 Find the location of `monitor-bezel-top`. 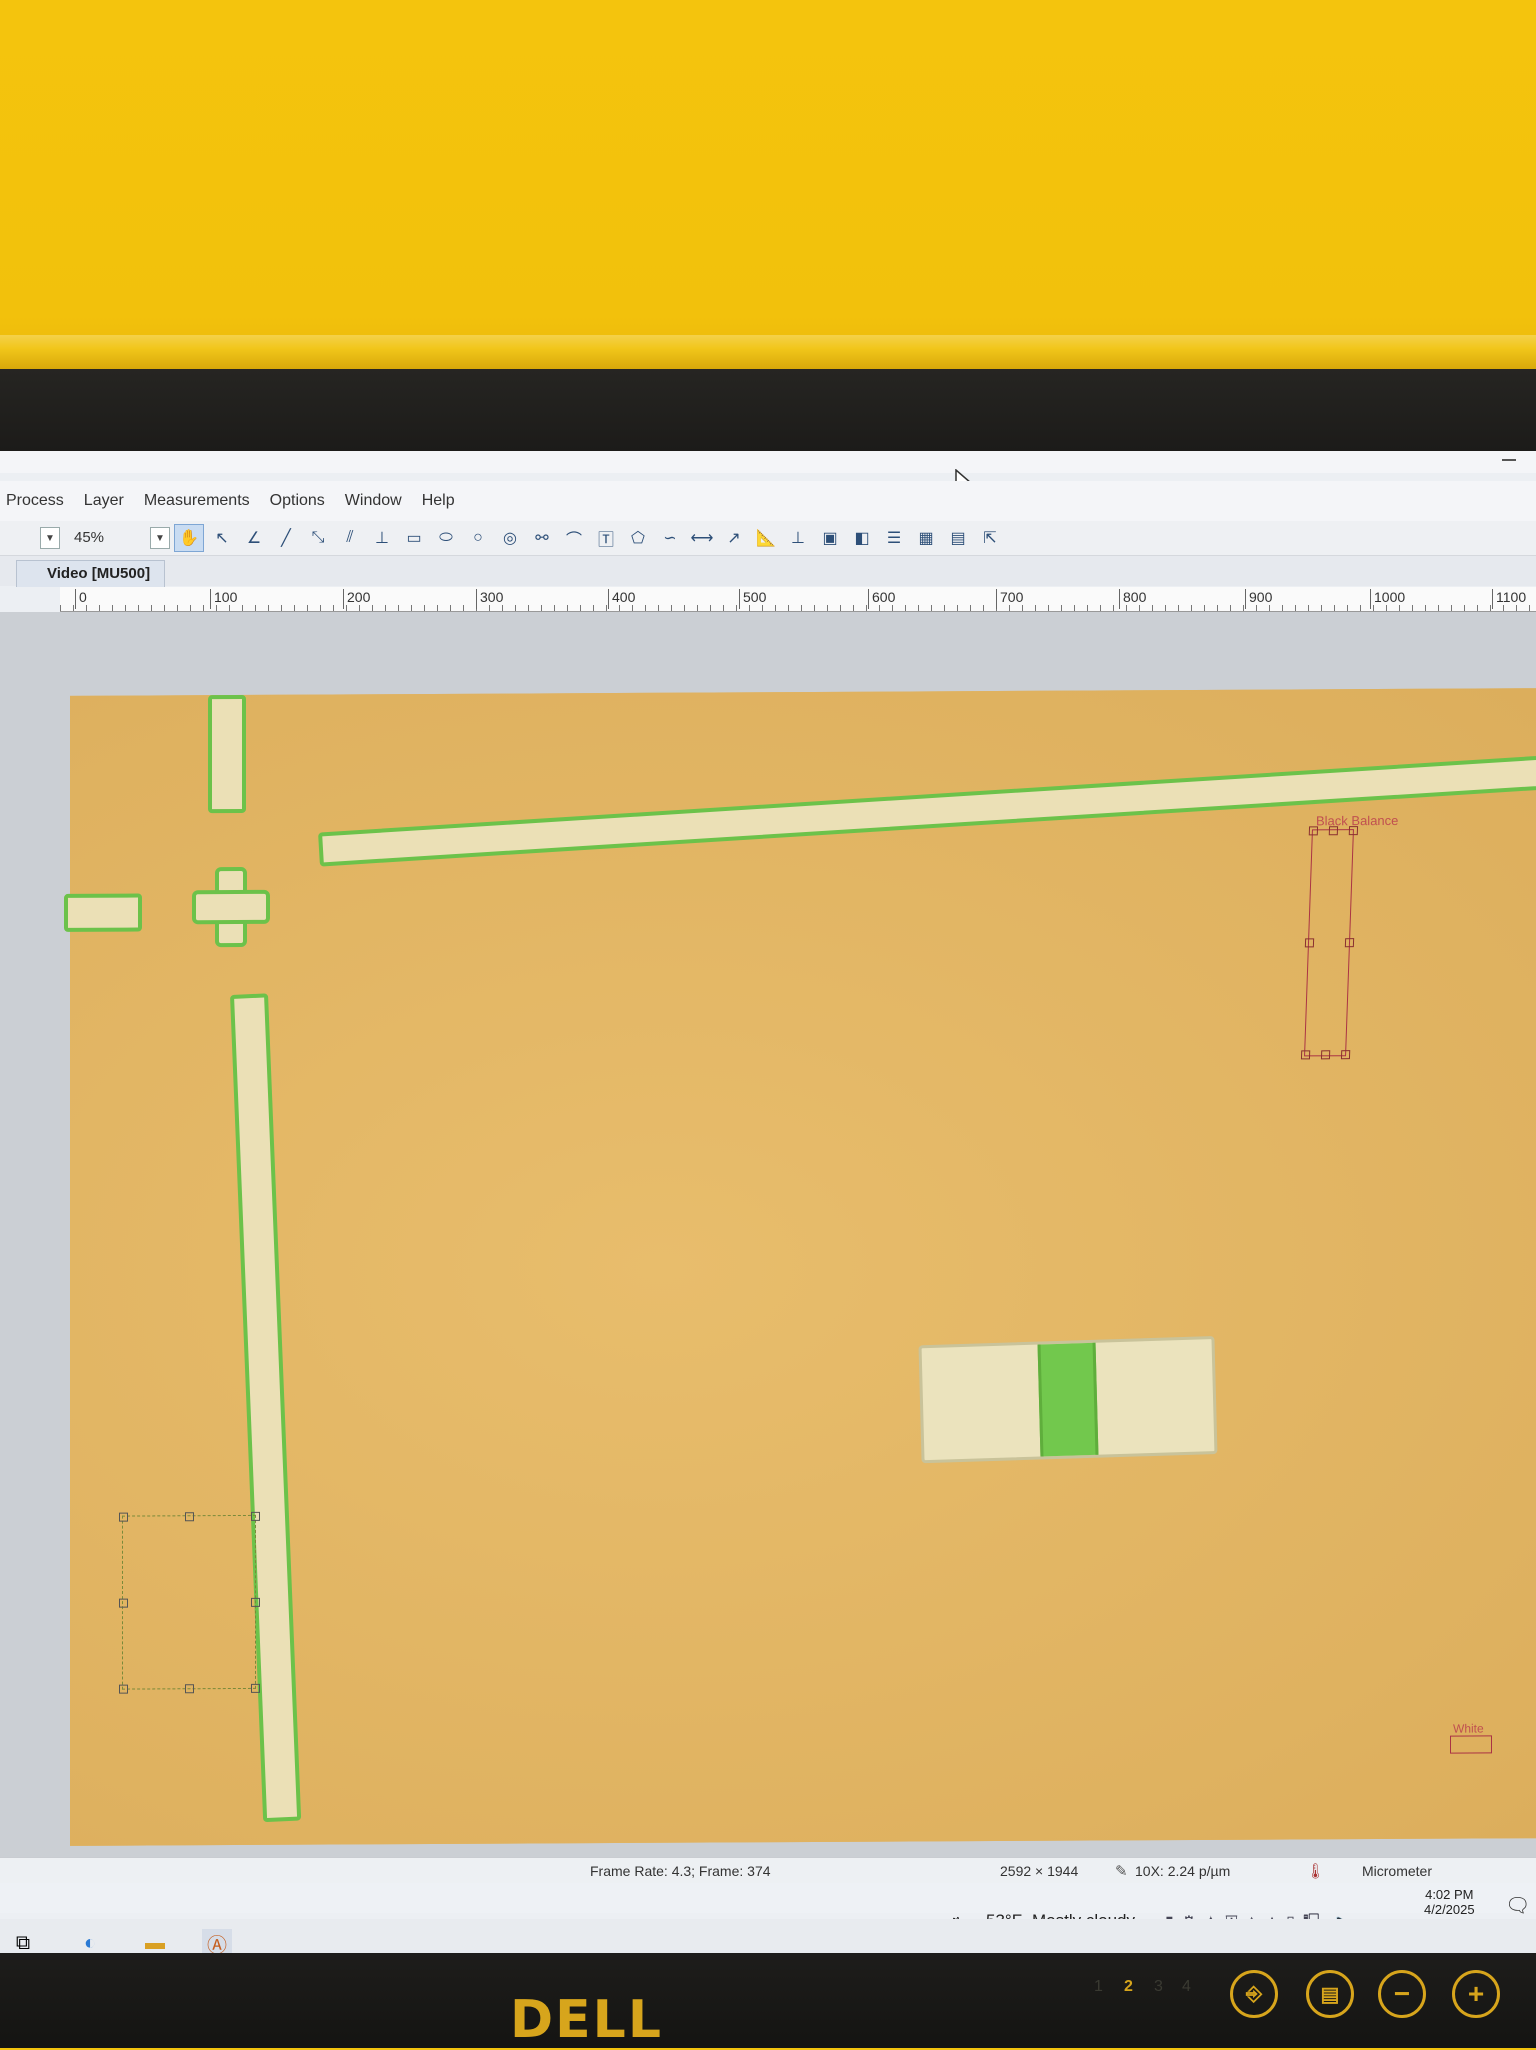

monitor-bezel-top is located at coordinates (768, 410).